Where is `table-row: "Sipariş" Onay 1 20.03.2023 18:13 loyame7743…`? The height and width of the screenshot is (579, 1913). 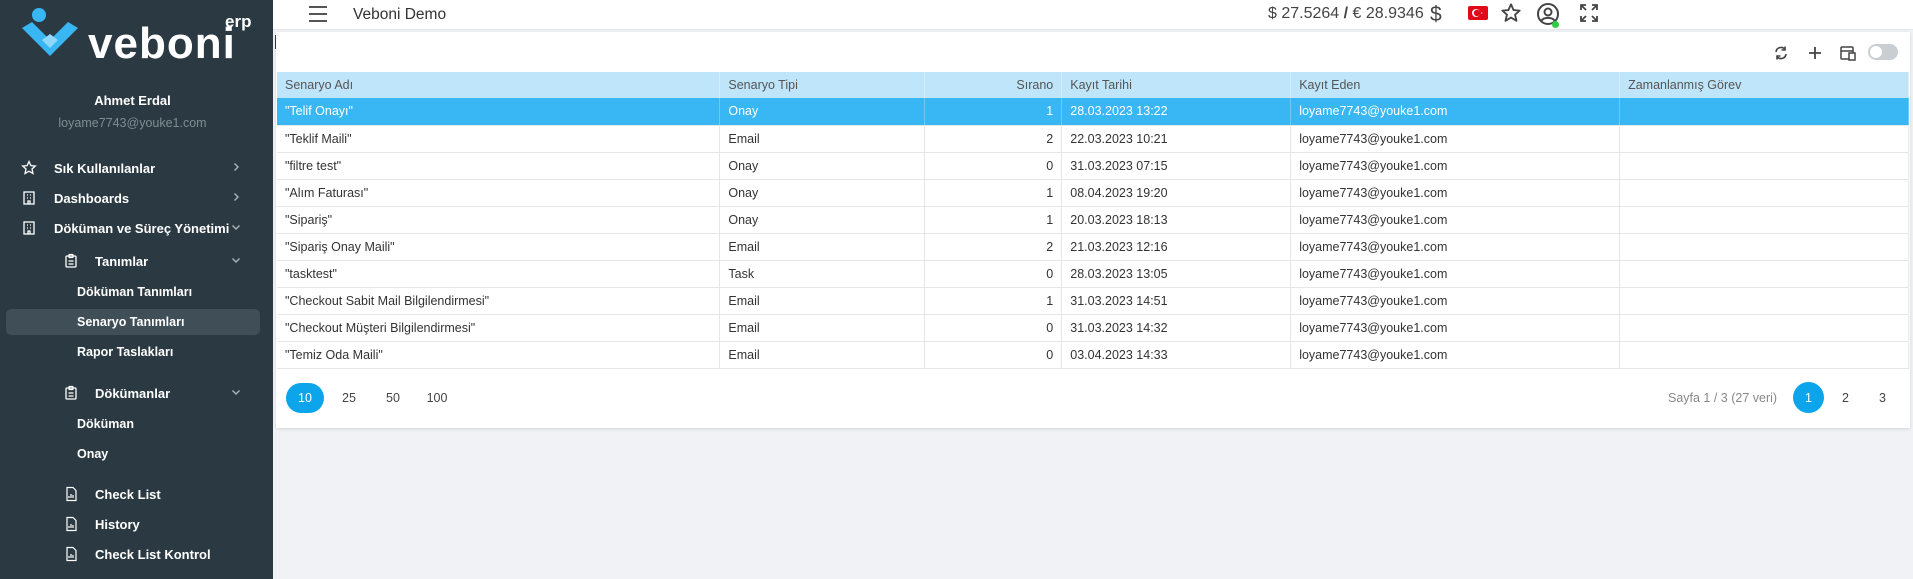
table-row: "Sipariş" Onay 1 20.03.2023 18:13 loyame7743… is located at coordinates (1093, 220).